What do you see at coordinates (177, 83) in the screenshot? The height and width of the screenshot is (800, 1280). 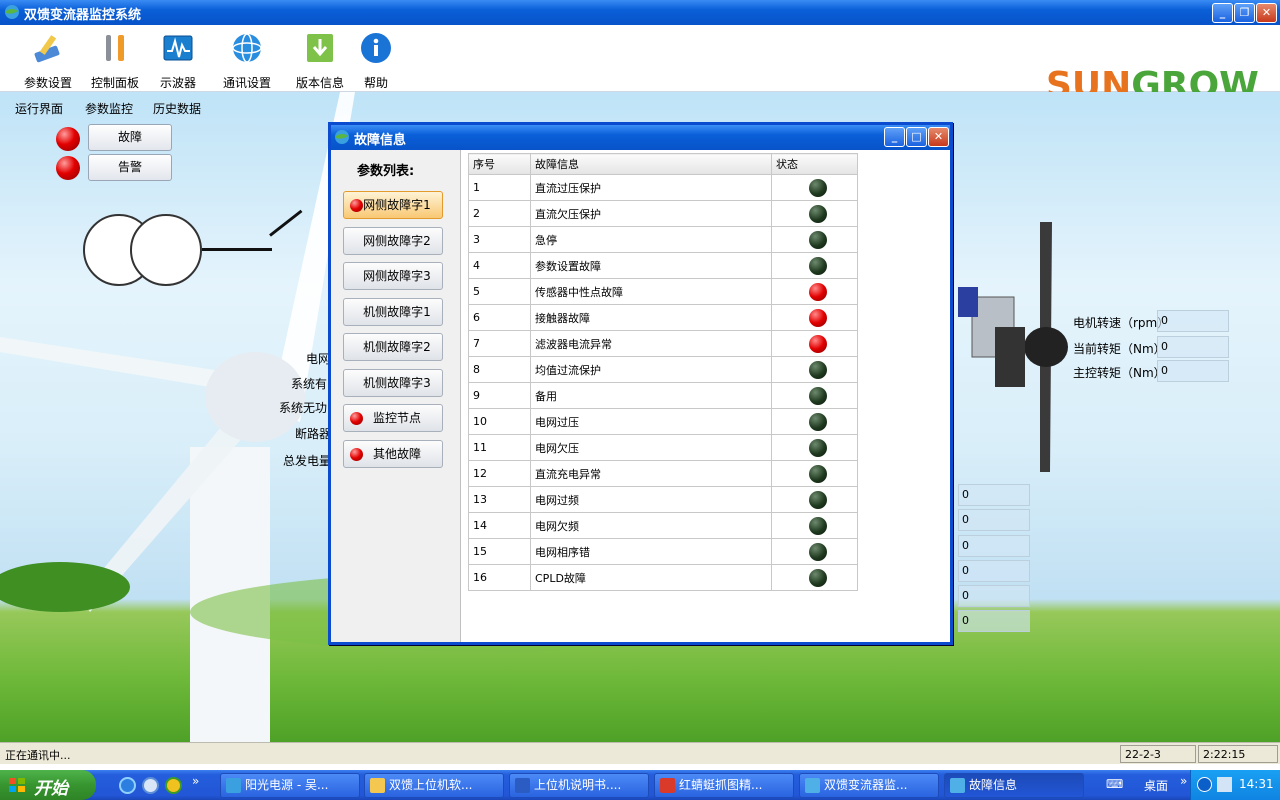 I see `oscilloscope-label: 示波器` at bounding box center [177, 83].